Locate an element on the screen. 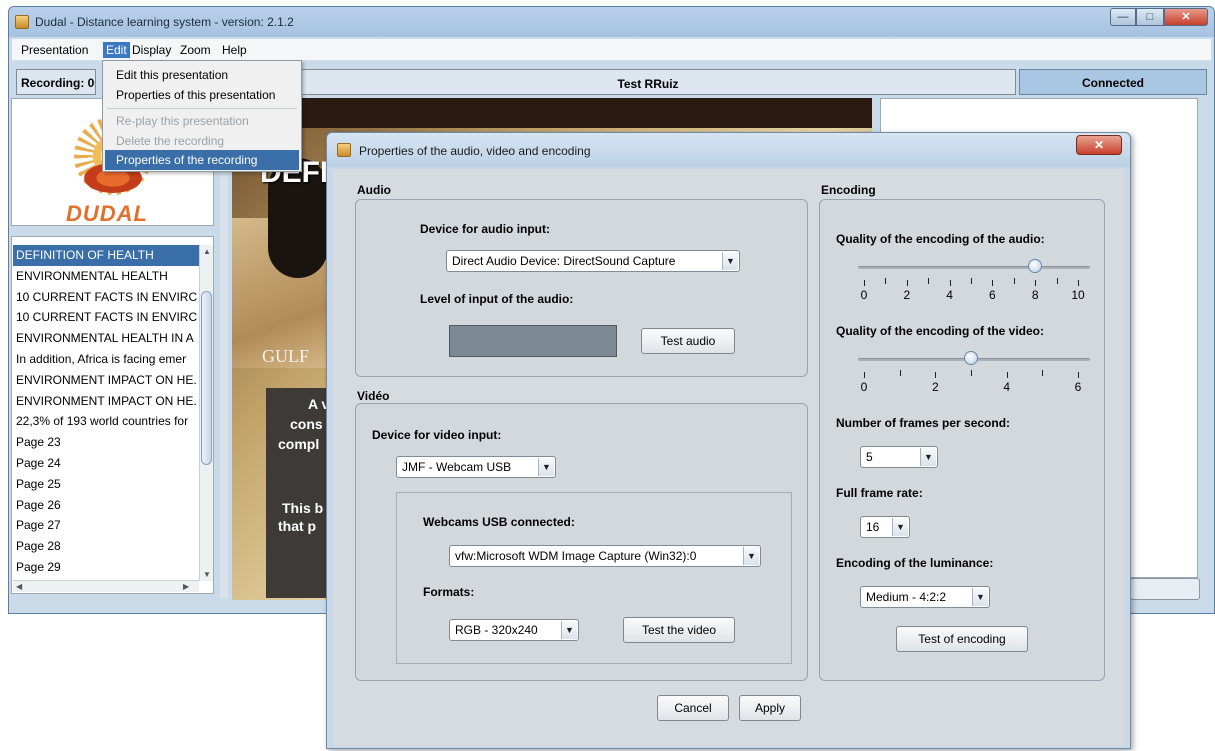 This screenshot has width=1215, height=751. formats-label: Formats: is located at coordinates (449, 592).